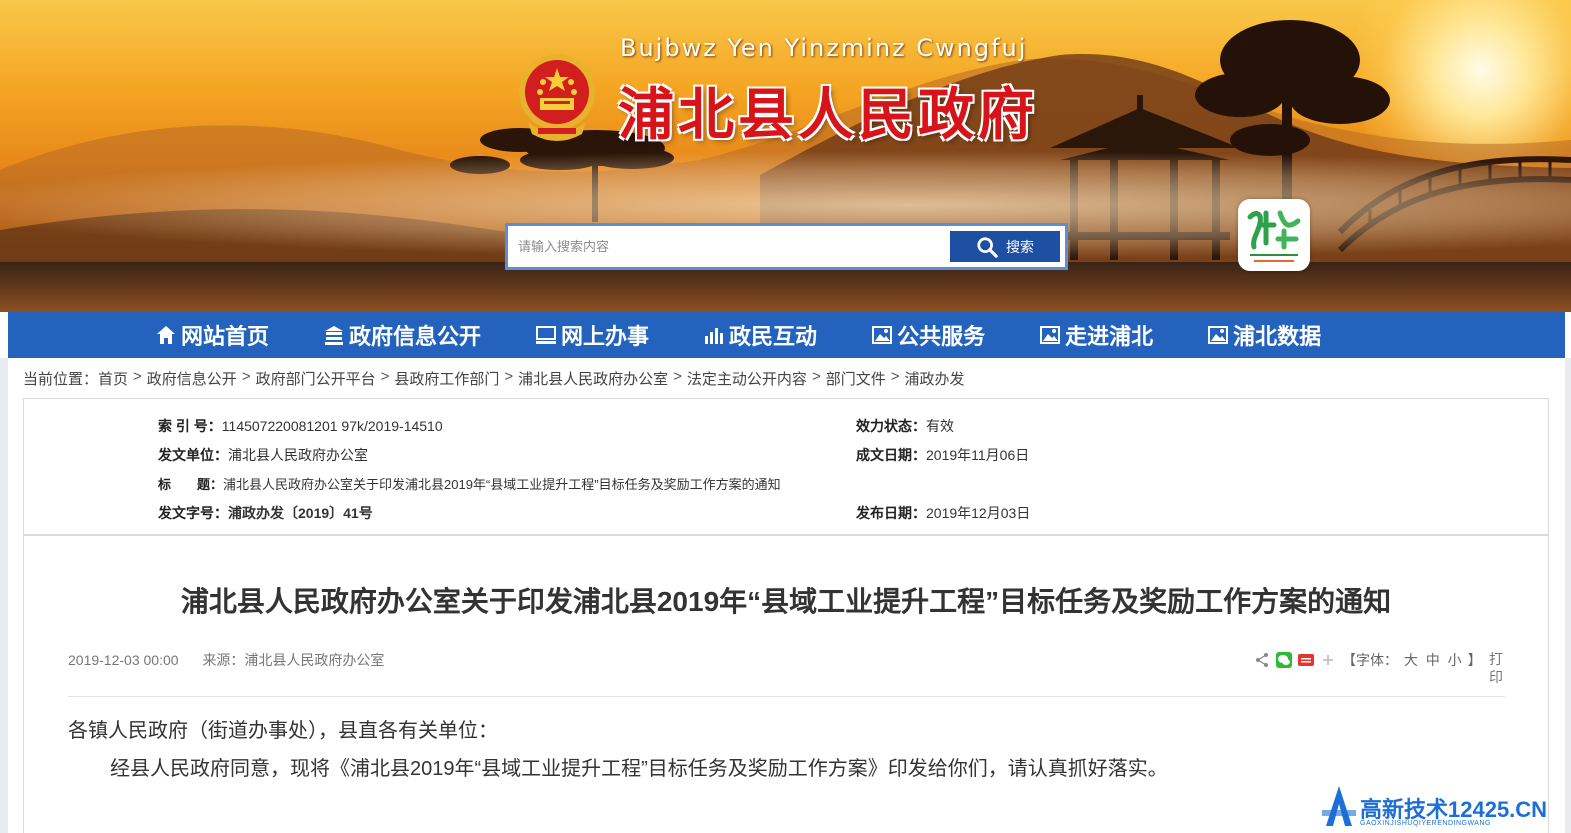 This screenshot has width=1571, height=833. Describe the element at coordinates (891, 426) in the screenshot. I see `meta-key: 效力状态：` at that location.